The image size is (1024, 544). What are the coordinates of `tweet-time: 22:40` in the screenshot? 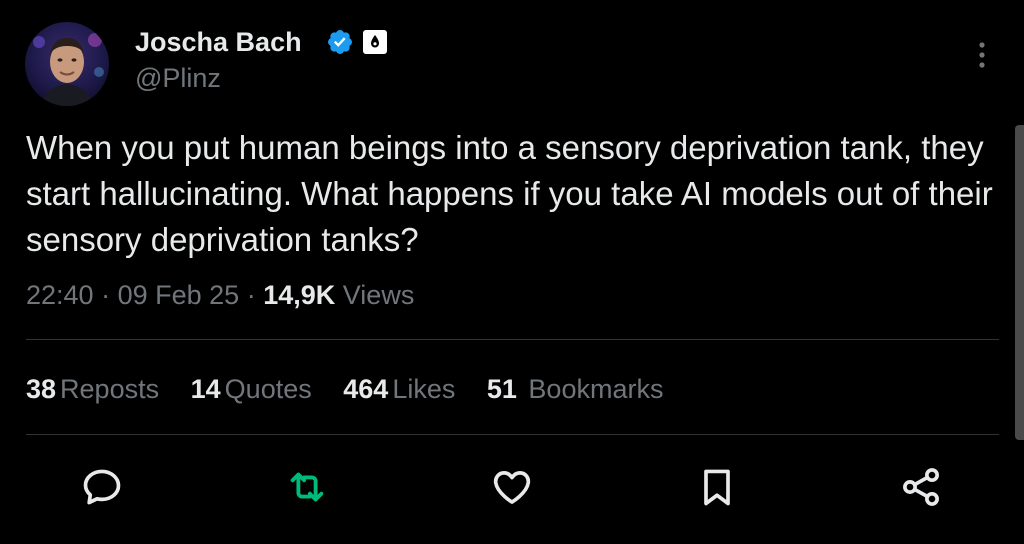 It's located at (60, 295).